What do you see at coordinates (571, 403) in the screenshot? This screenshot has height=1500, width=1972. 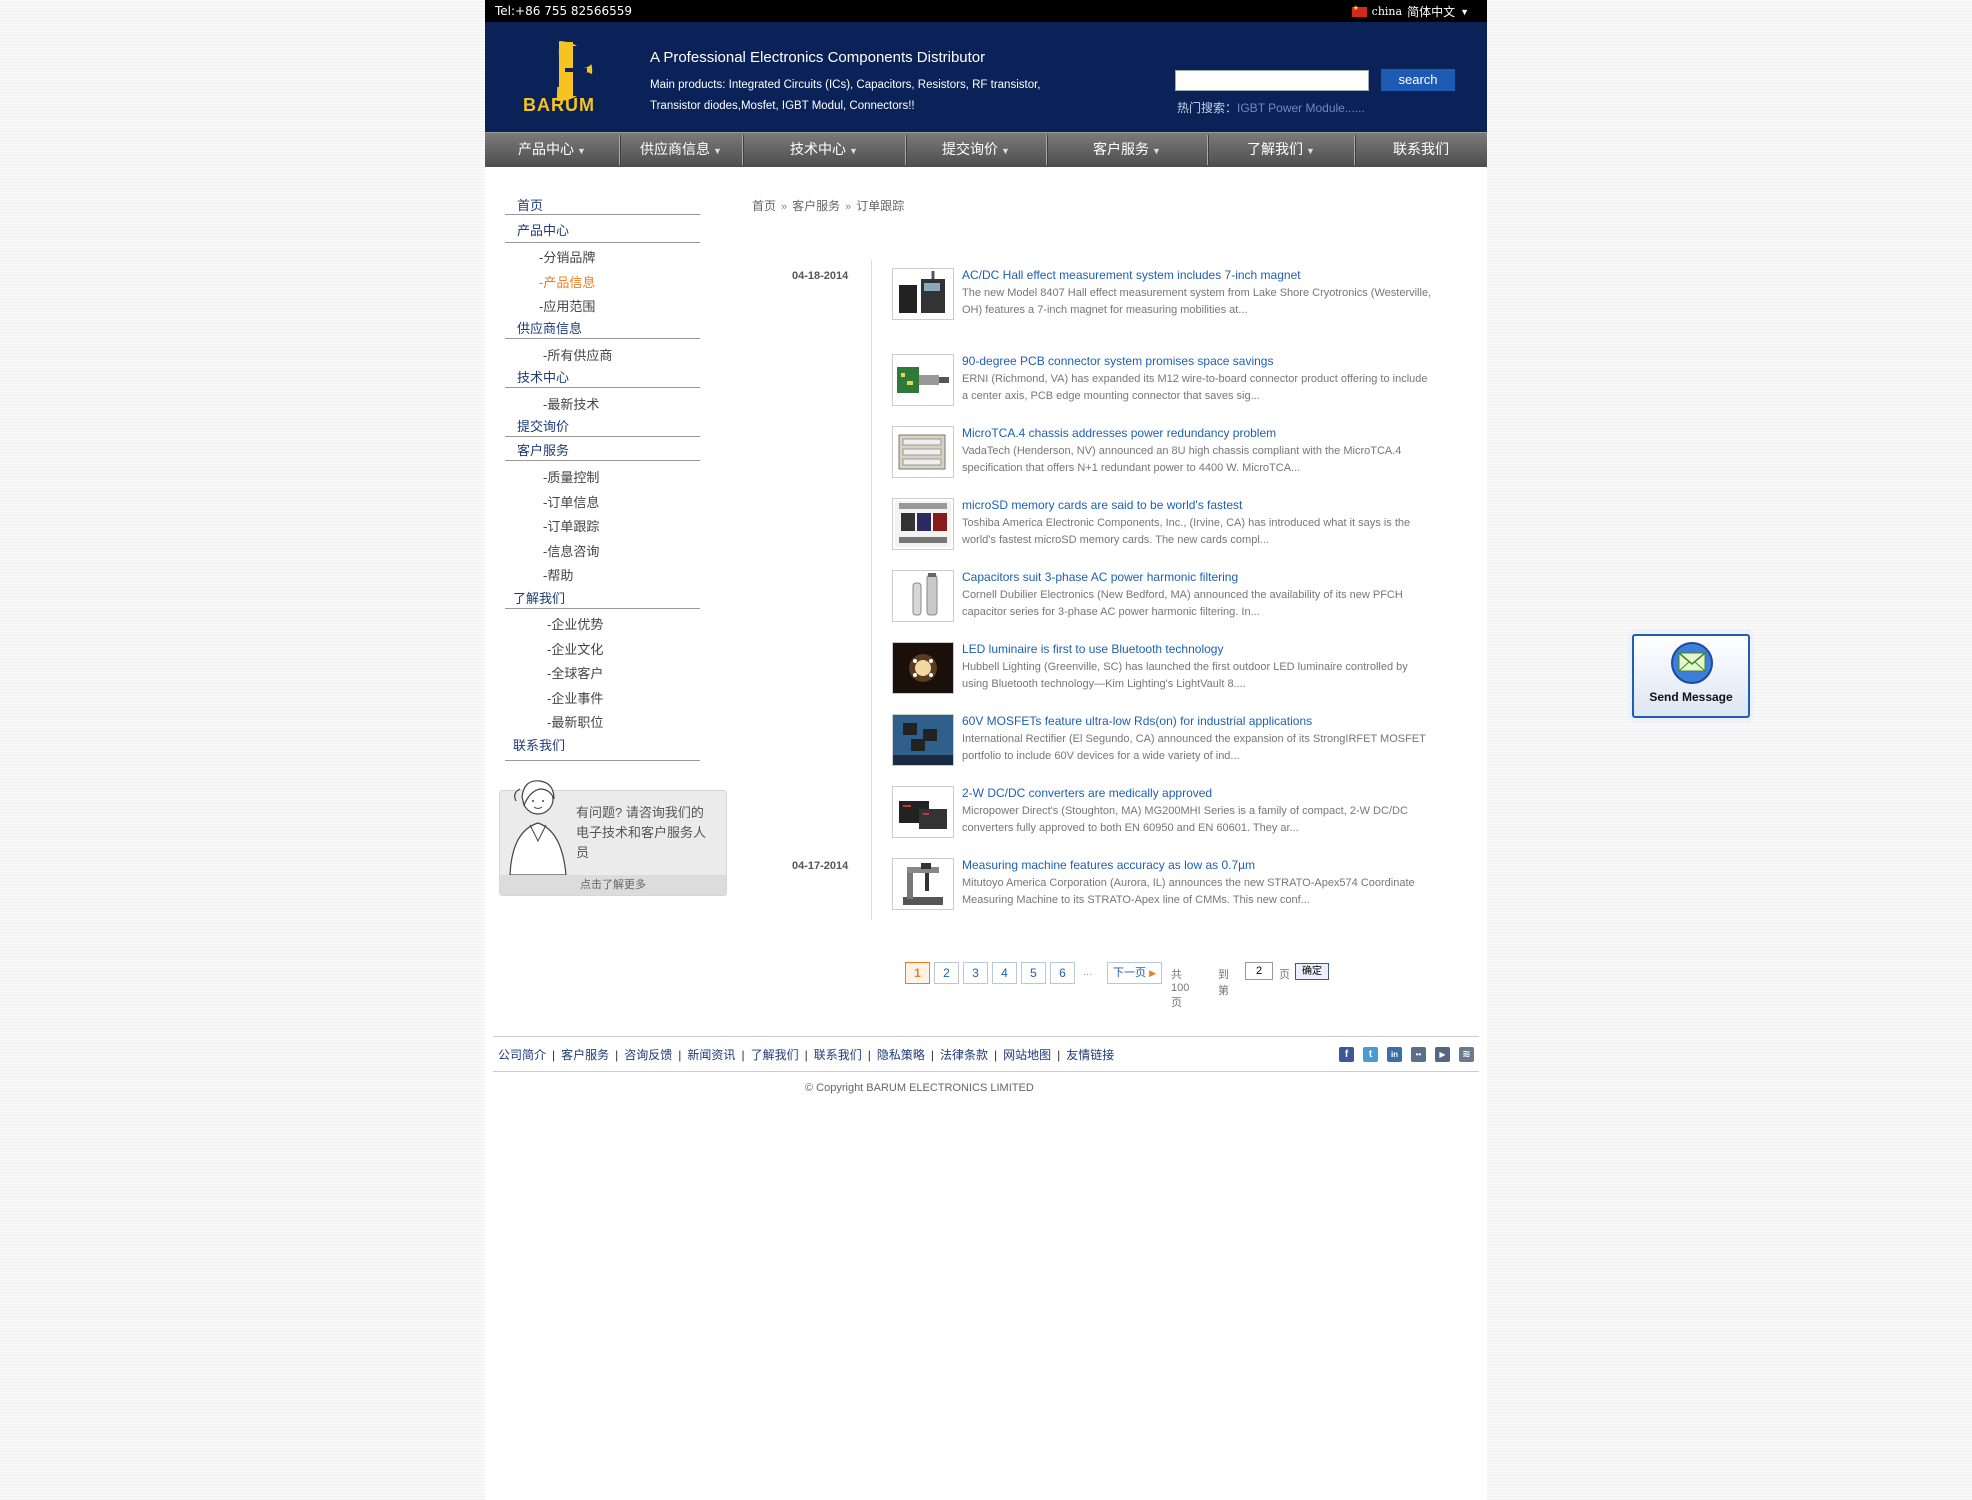 I see `sidebar-subitem-latest-tech: -最新技术` at bounding box center [571, 403].